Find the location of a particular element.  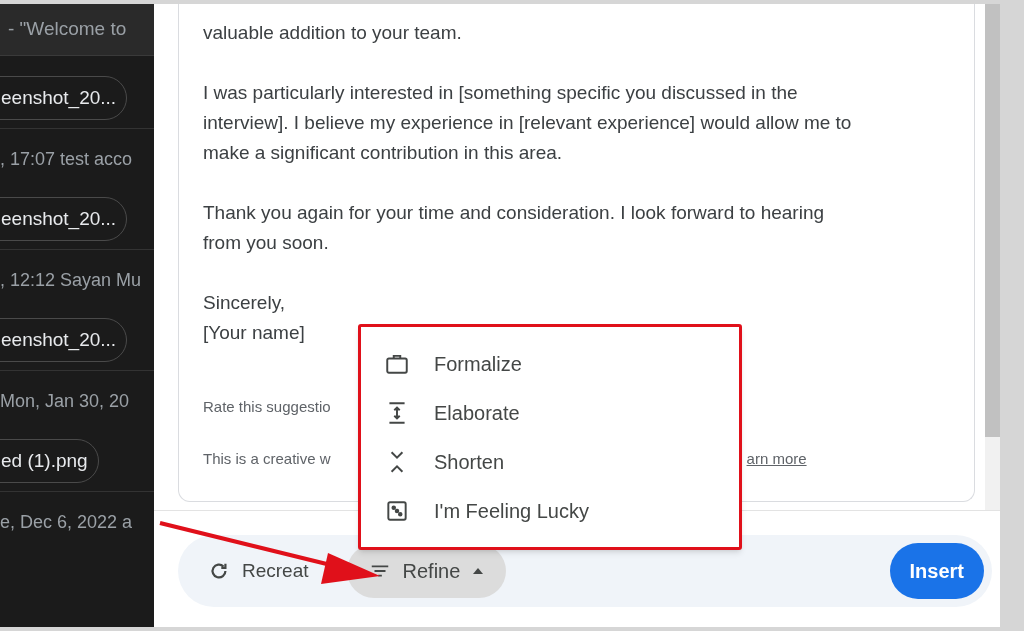

draft-text-line: valuable addition to your team. is located at coordinates (333, 33).